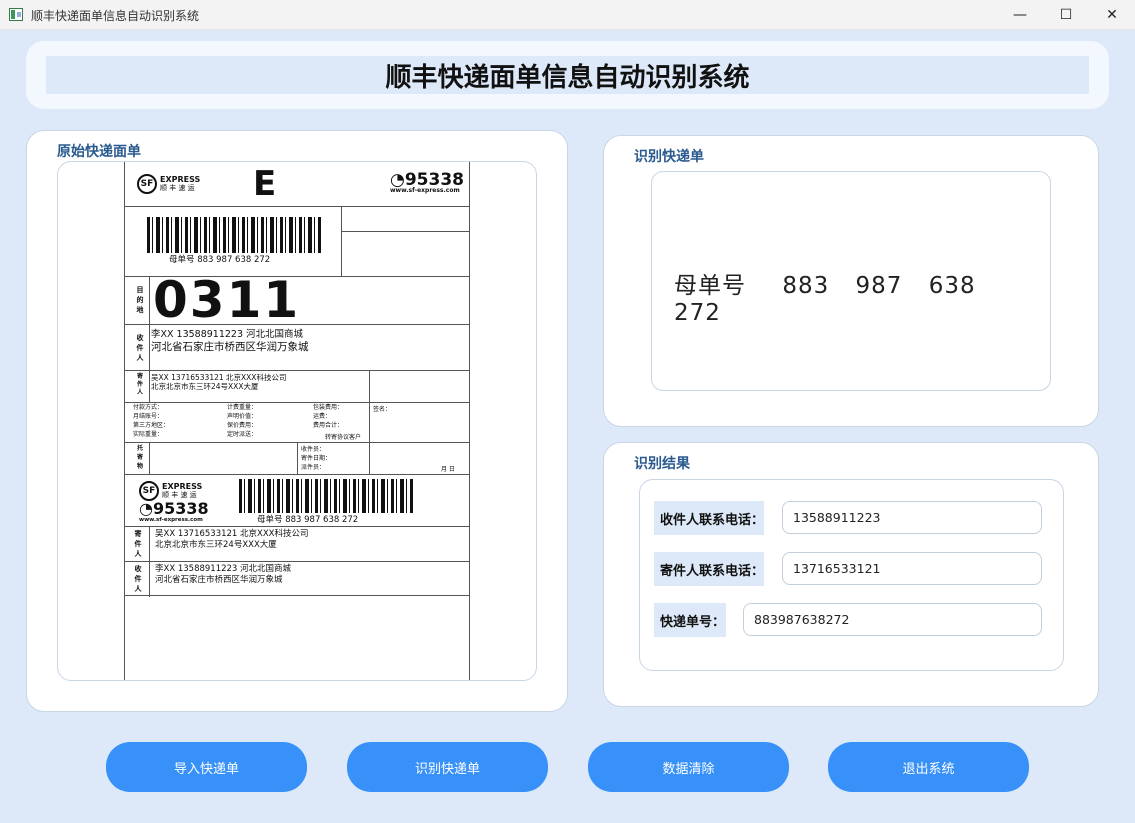 The width and height of the screenshot is (1135, 823). I want to click on recognized-waybill-label: 识别快递单, so click(669, 157).